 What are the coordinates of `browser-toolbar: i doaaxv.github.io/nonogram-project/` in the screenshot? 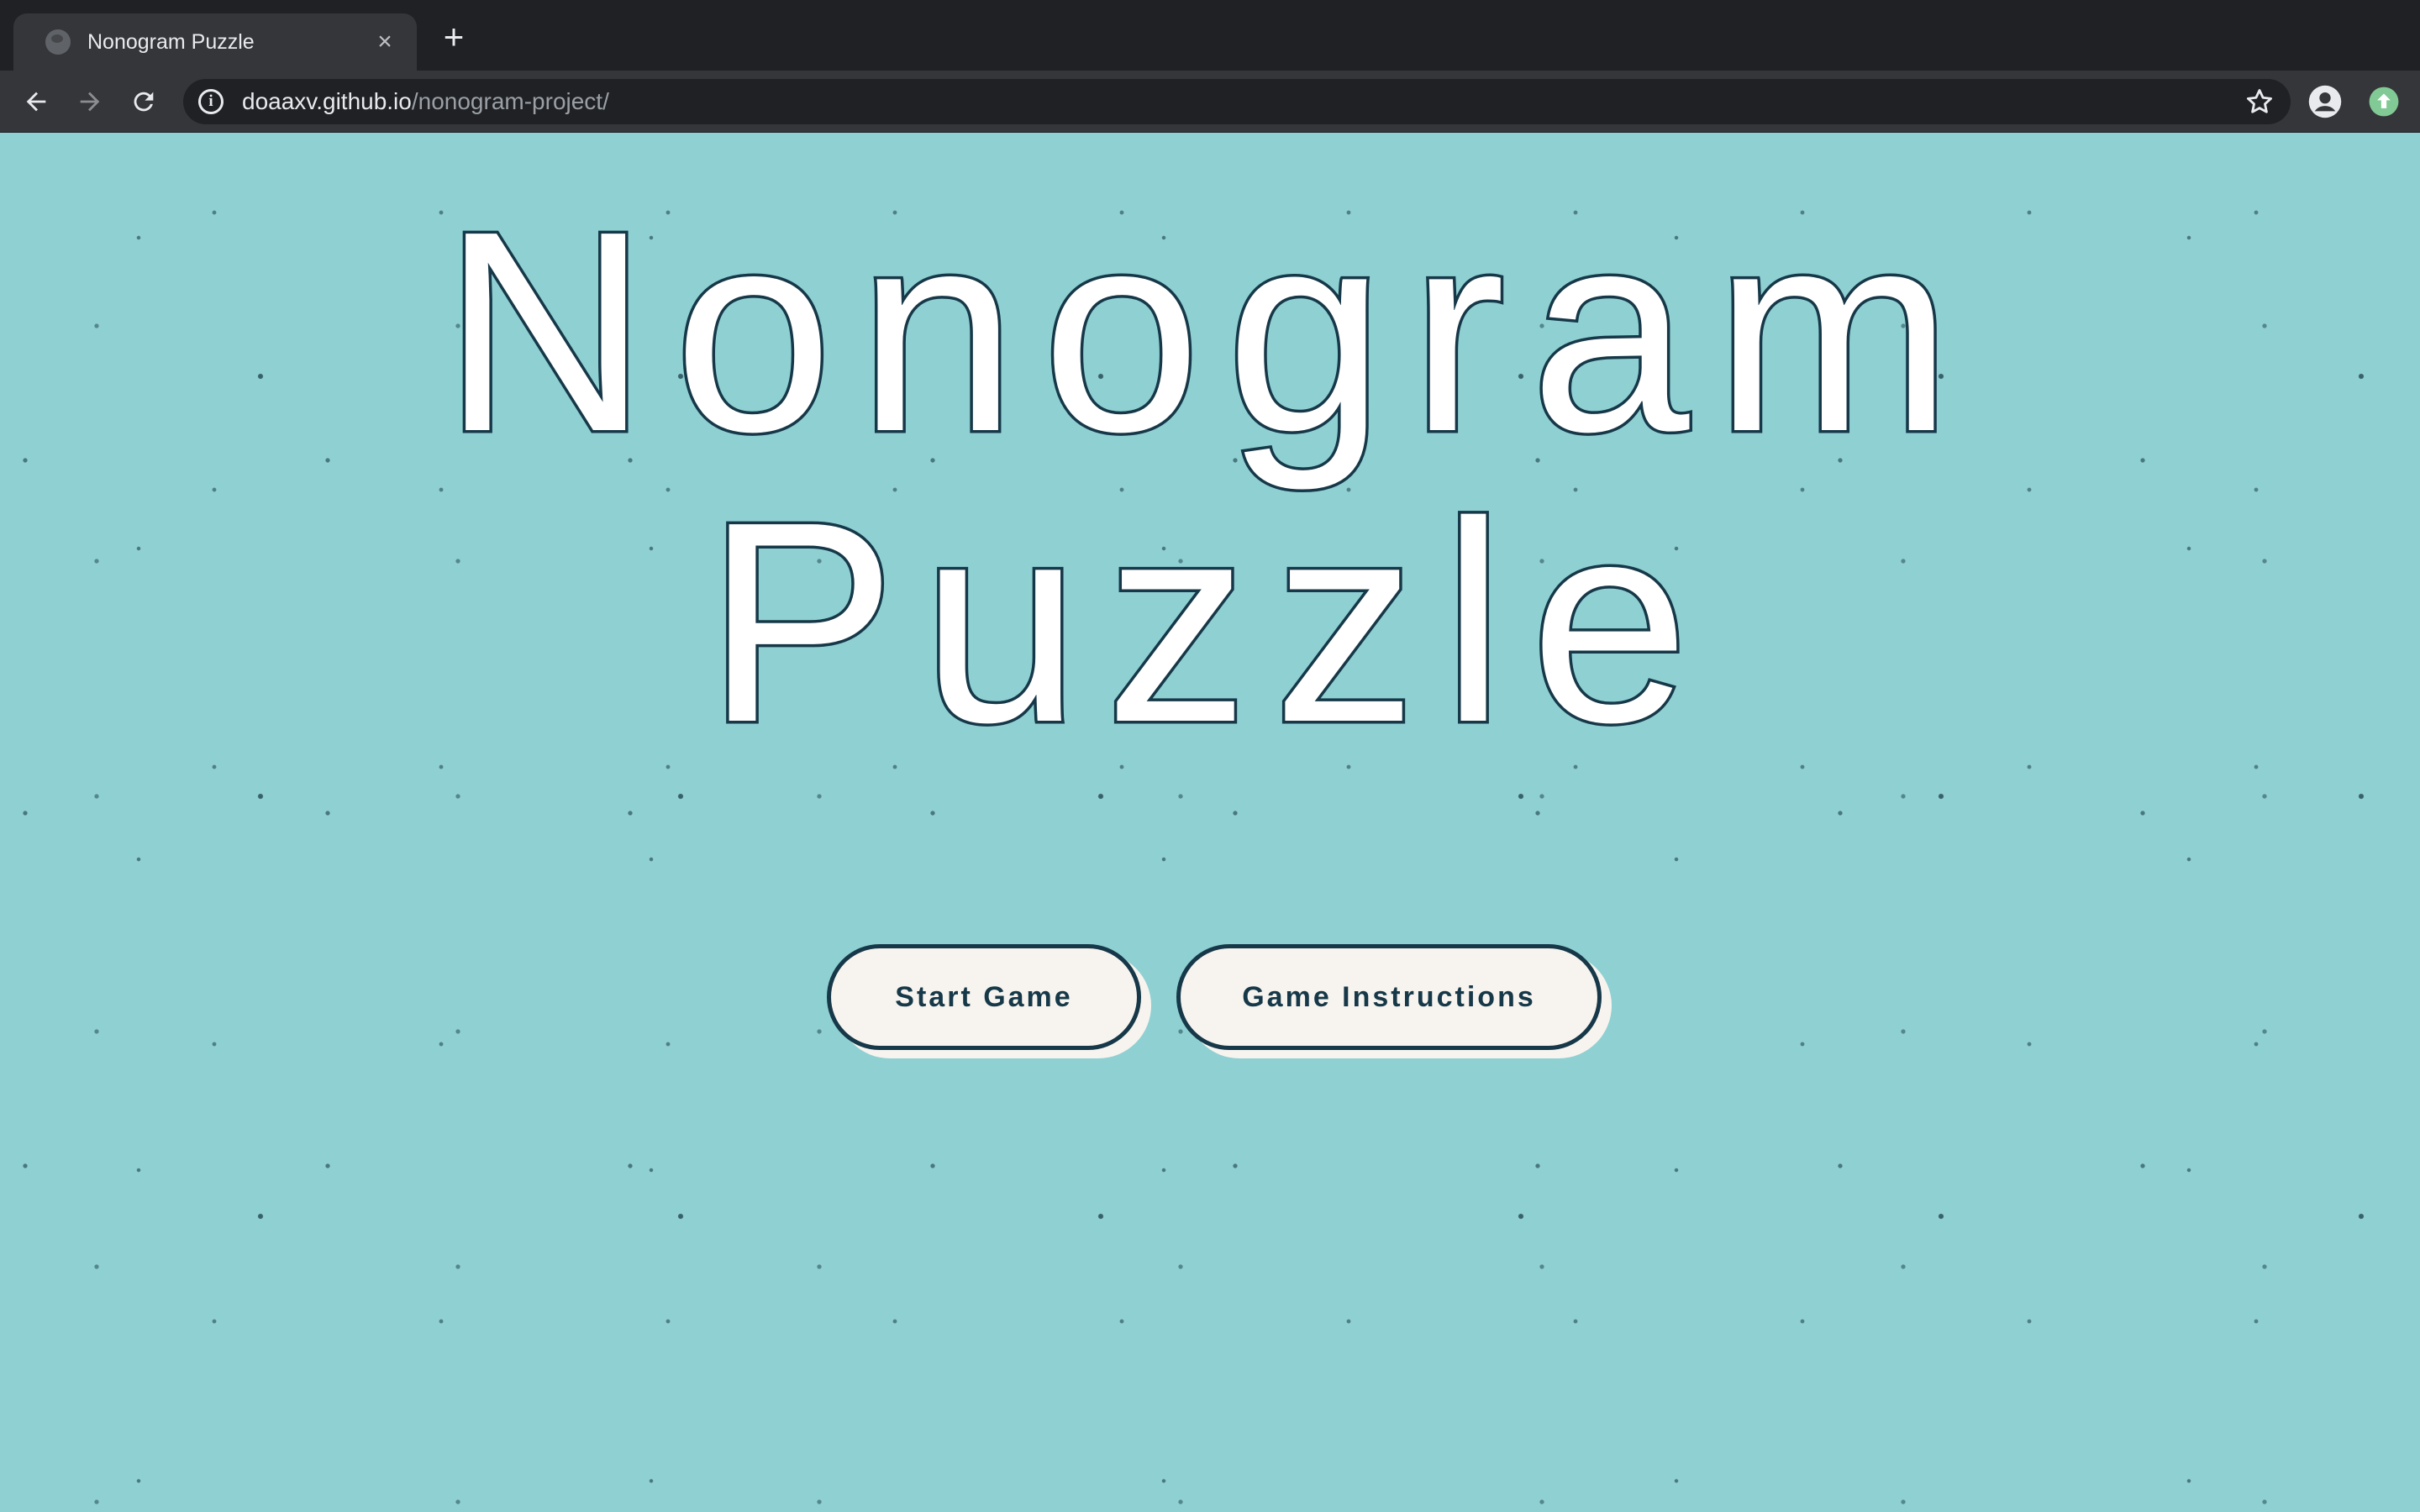 It's located at (1210, 102).